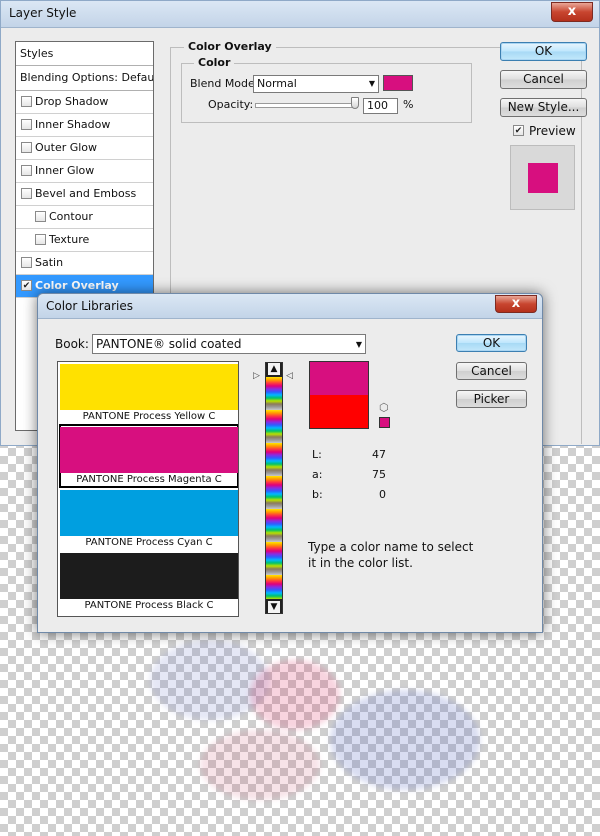  What do you see at coordinates (210, 680) in the screenshot?
I see `background-artwork` at bounding box center [210, 680].